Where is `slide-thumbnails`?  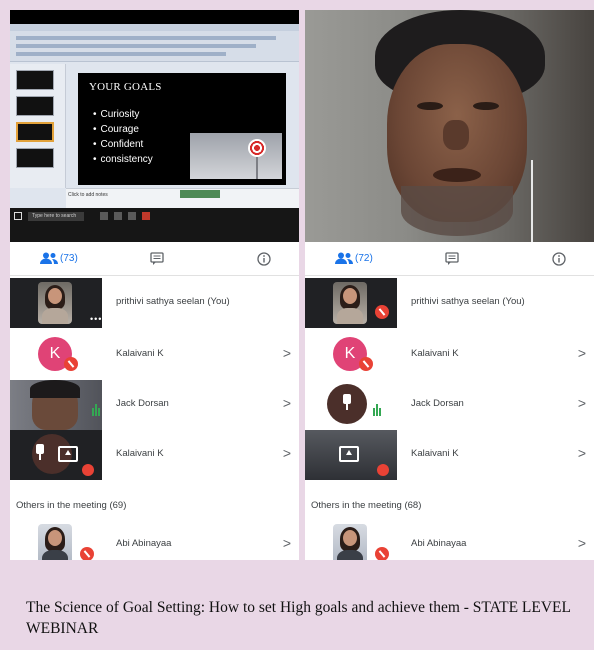
slide-thumbnails is located at coordinates (38, 126).